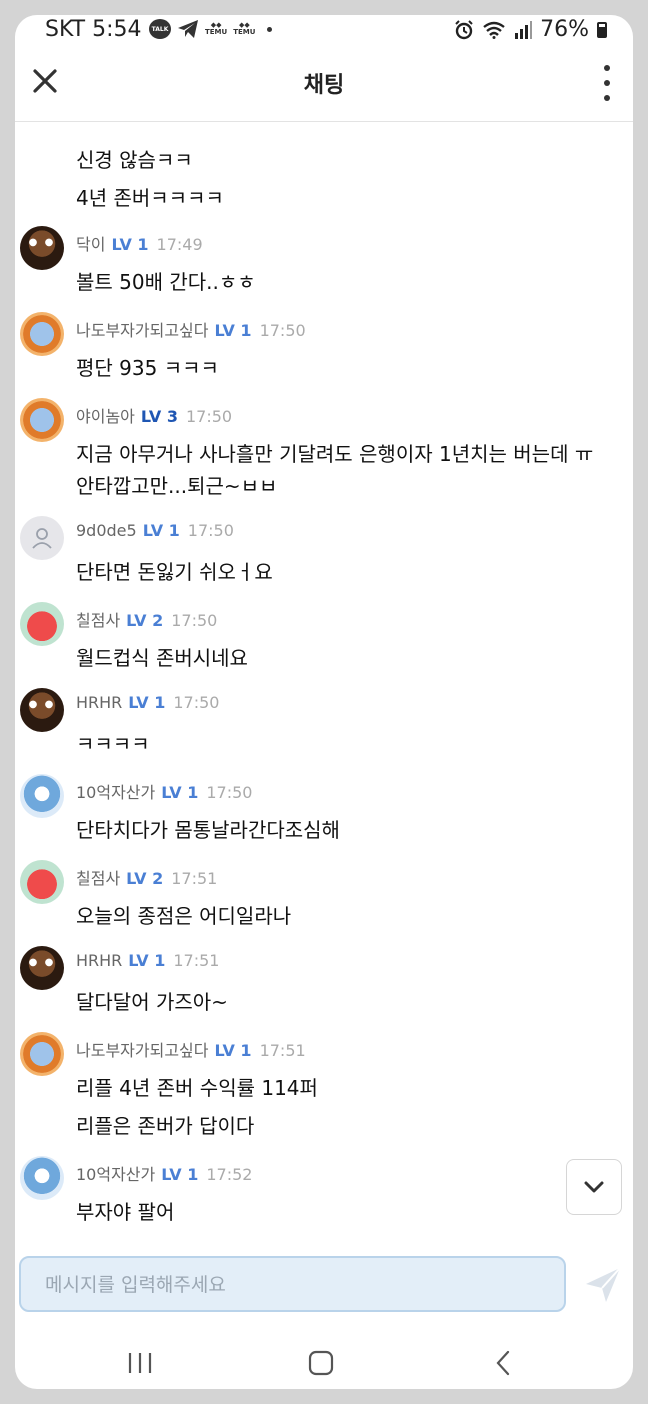 The height and width of the screenshot is (1404, 648). I want to click on signal-icon, so click(524, 29).